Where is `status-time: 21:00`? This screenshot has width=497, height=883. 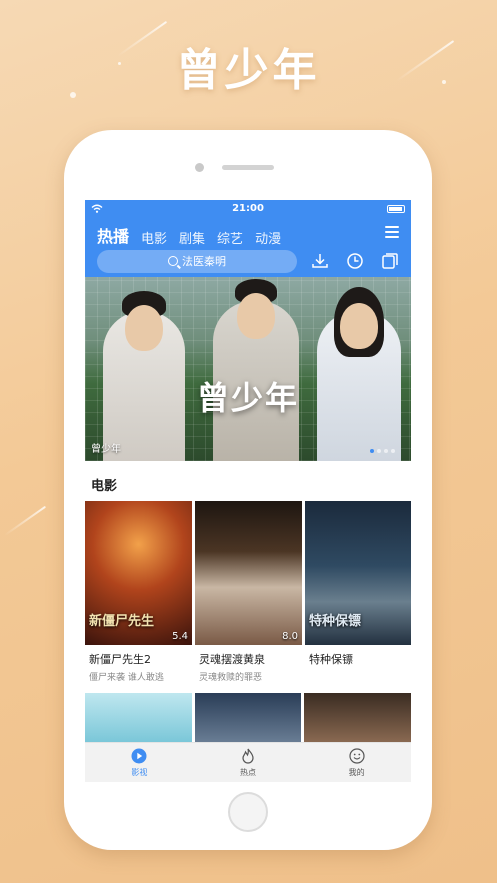
status-time: 21:00 is located at coordinates (248, 208).